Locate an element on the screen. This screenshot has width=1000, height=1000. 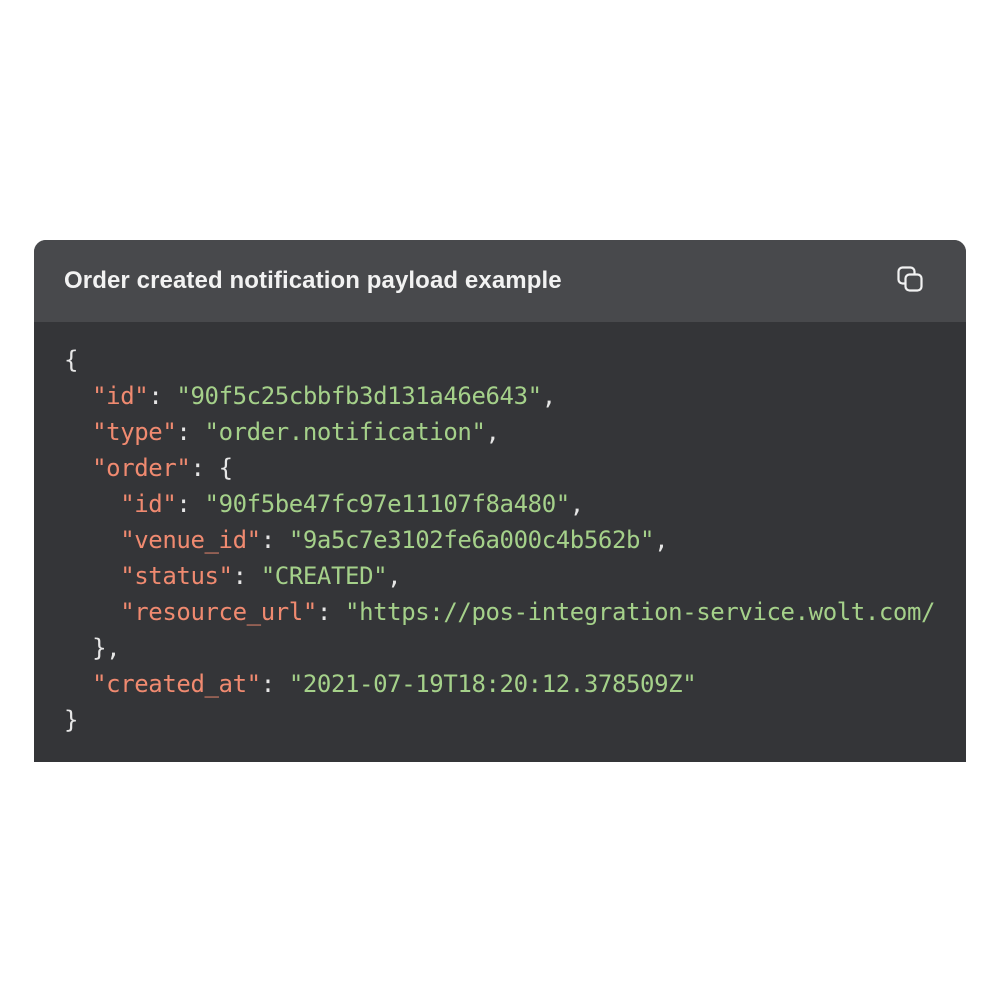
code-line: "id": "90f5be47fc97e11107f8a480", is located at coordinates (352, 504).